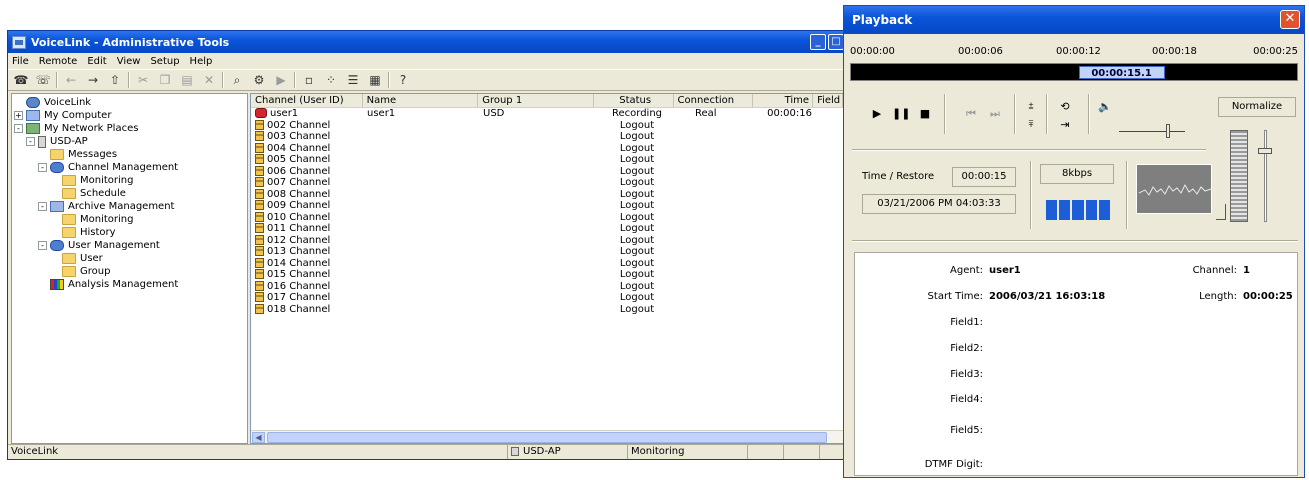 Image resolution: width=1309 pixels, height=480 pixels. What do you see at coordinates (1105, 107) in the screenshot?
I see `speaker-icon: 🔈` at bounding box center [1105, 107].